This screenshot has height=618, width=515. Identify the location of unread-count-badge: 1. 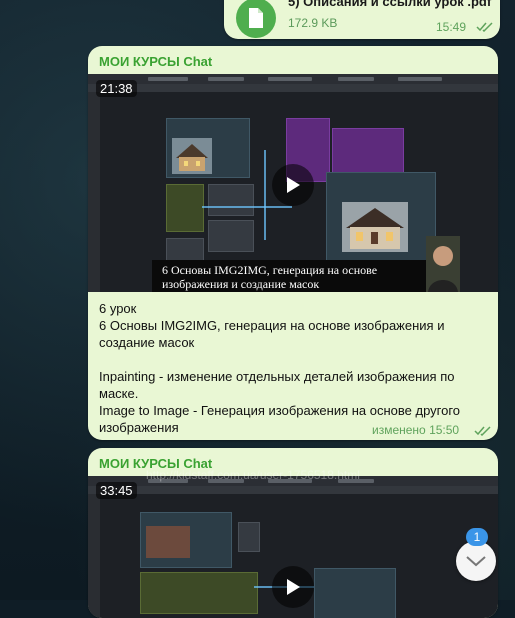
(477, 537).